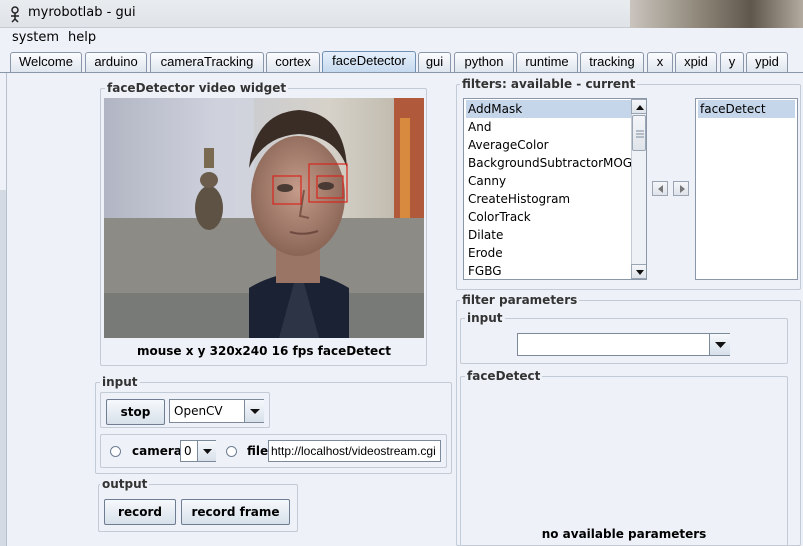  What do you see at coordinates (135, 412) in the screenshot?
I see `stop-button: stop` at bounding box center [135, 412].